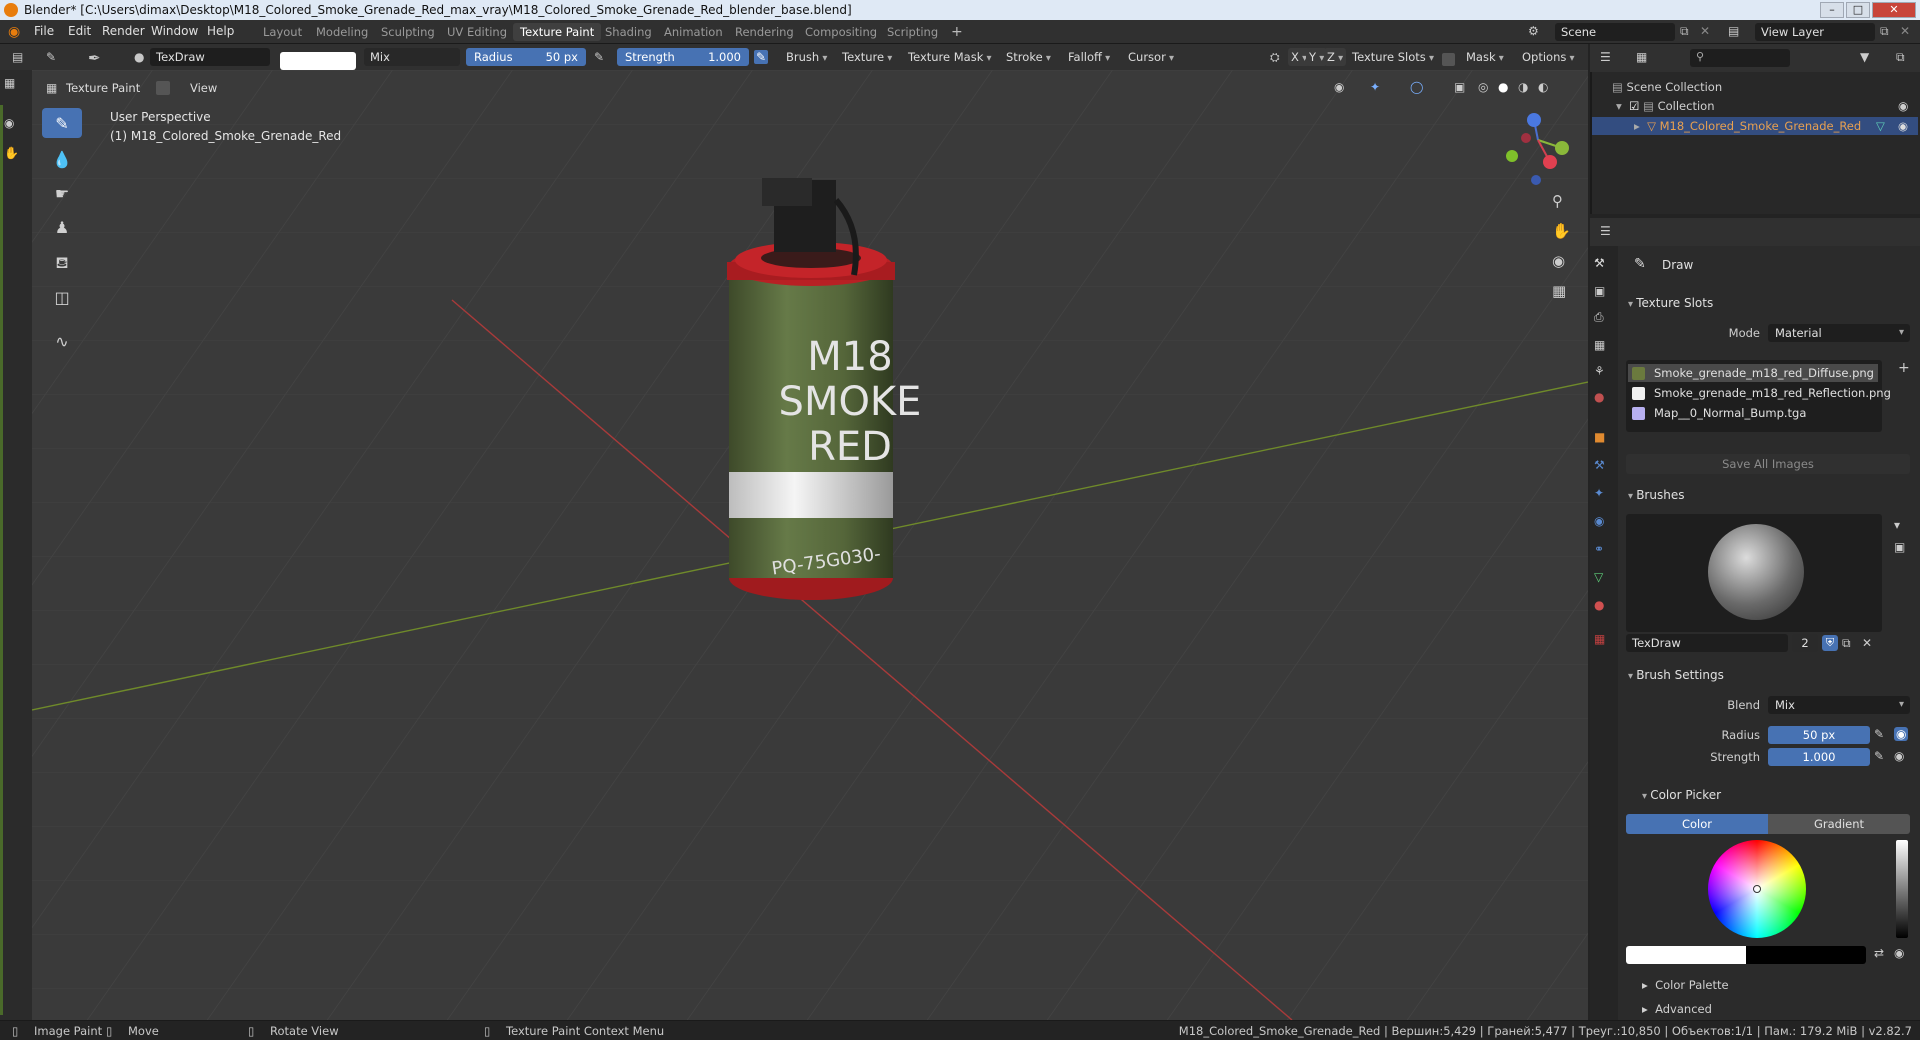 The height and width of the screenshot is (1040, 1920). I want to click on overlay-toggle-icon: ◯, so click(1416, 87).